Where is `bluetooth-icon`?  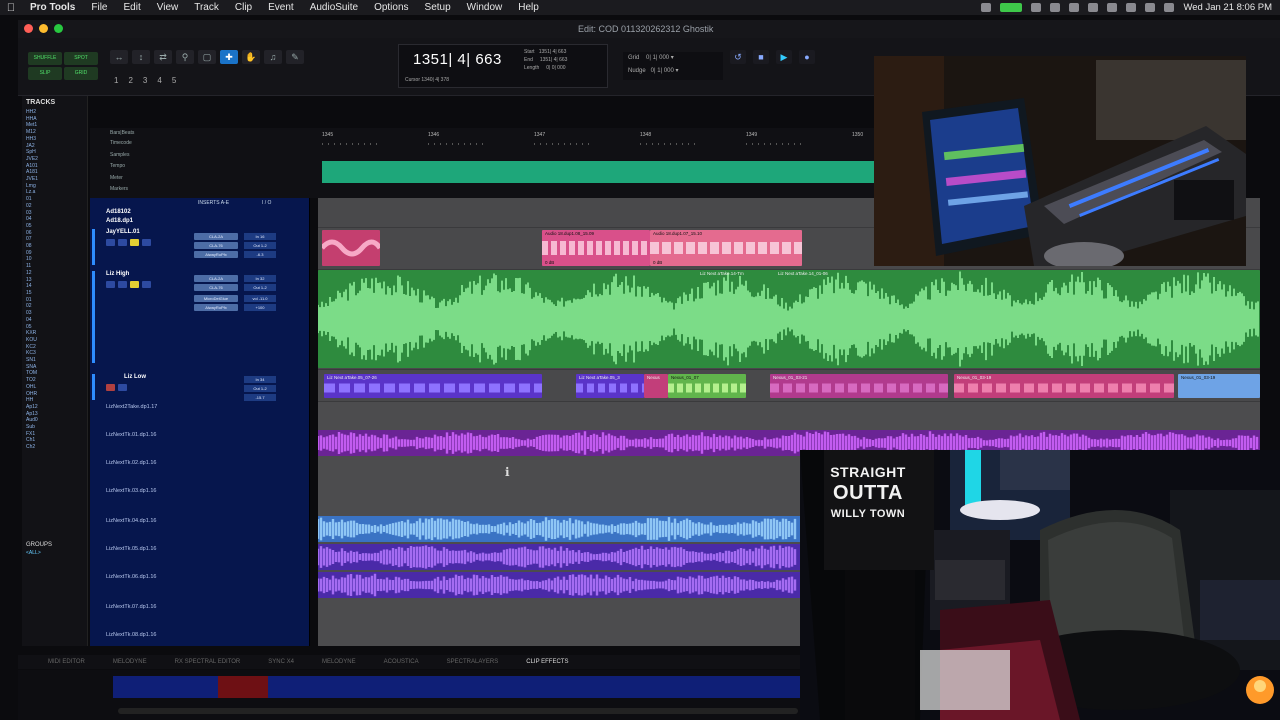
bluetooth-icon is located at coordinates (1112, 7).